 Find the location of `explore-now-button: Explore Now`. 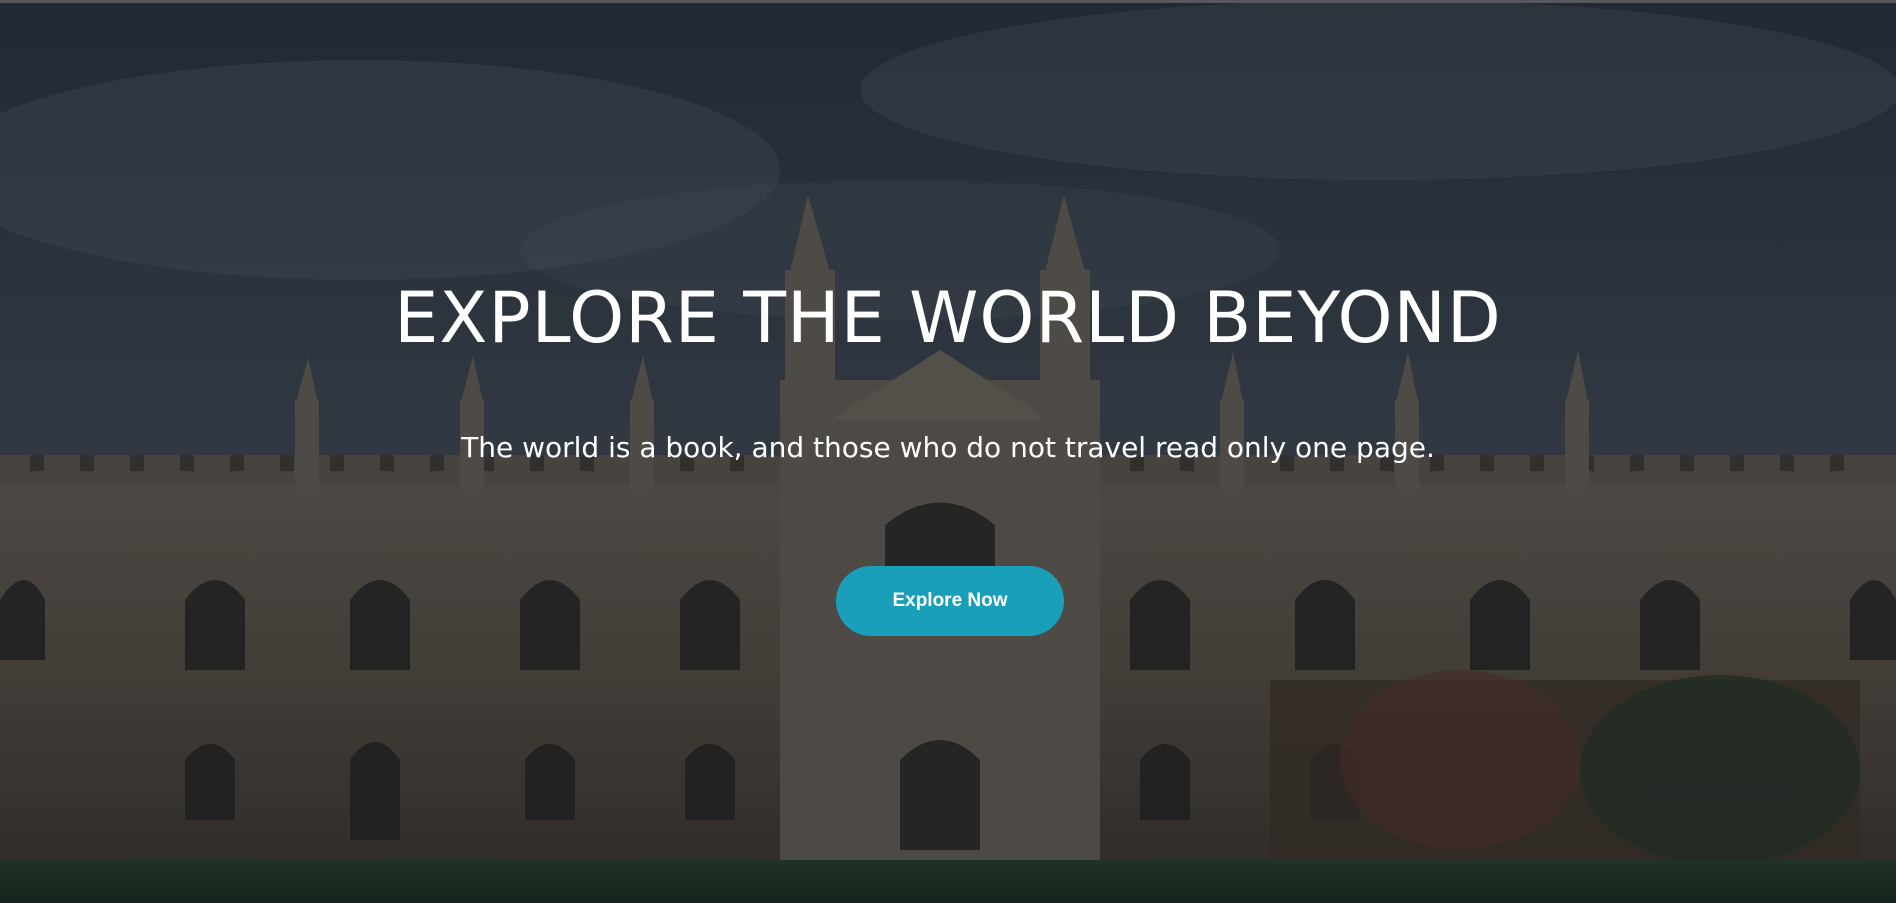

explore-now-button: Explore Now is located at coordinates (950, 601).